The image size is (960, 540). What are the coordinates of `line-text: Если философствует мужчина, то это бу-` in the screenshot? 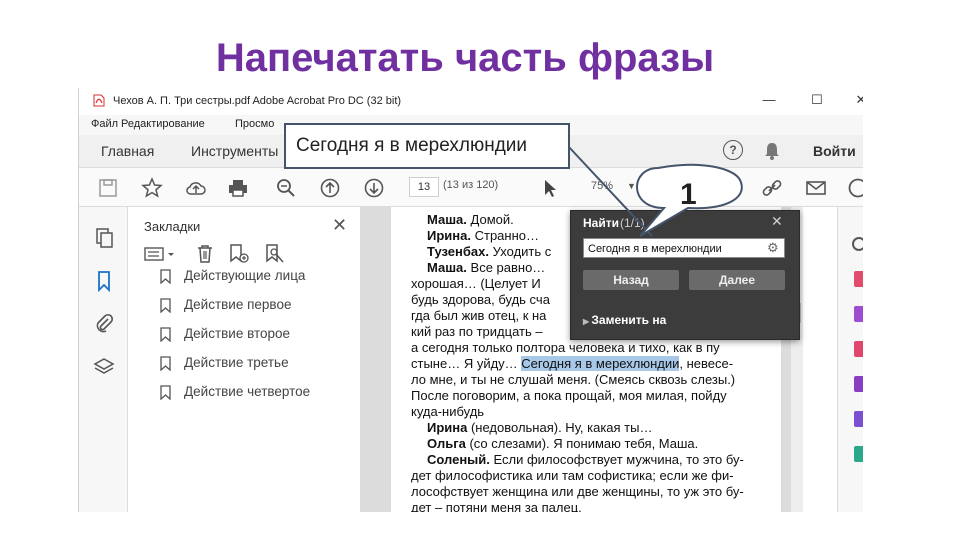 It's located at (616, 459).